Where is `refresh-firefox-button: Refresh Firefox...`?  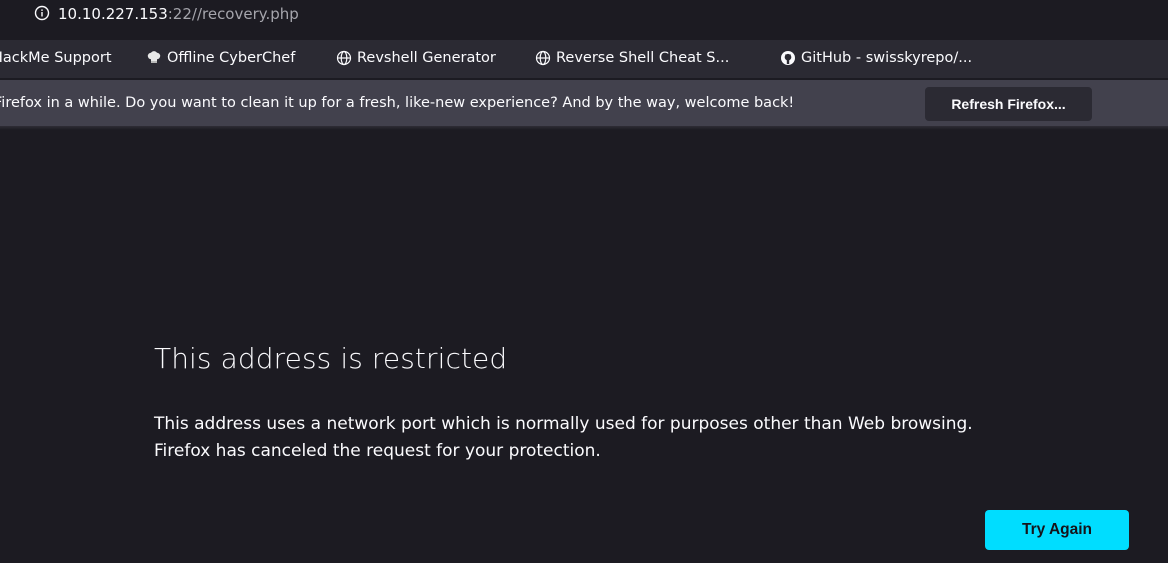
refresh-firefox-button: Refresh Firefox... is located at coordinates (1008, 104).